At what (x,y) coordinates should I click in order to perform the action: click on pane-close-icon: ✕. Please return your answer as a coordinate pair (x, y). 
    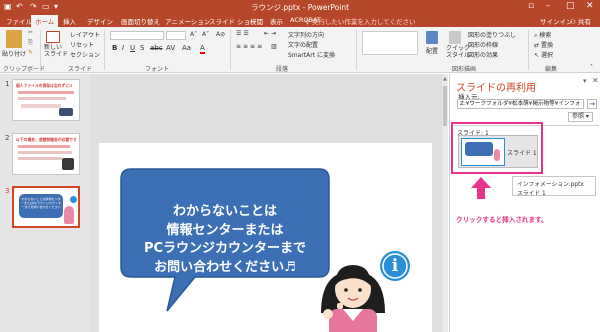
    Looking at the image, I should click on (595, 80).